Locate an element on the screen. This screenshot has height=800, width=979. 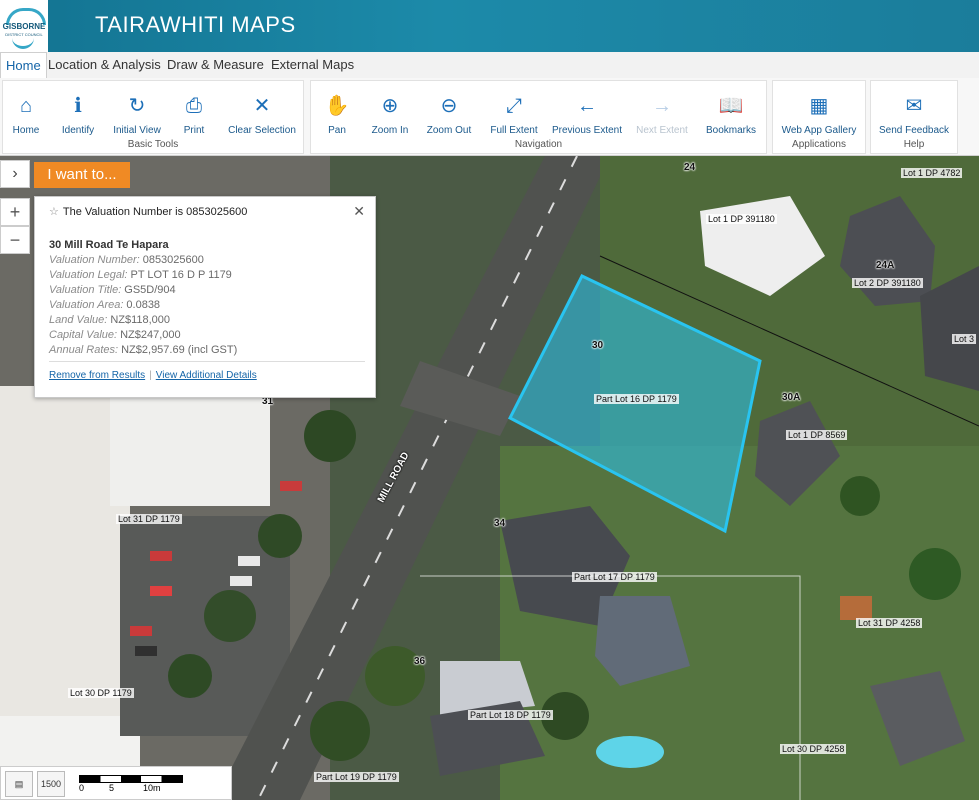
zoom-in-button: ⊕ Zoom In is located at coordinates (390, 114).